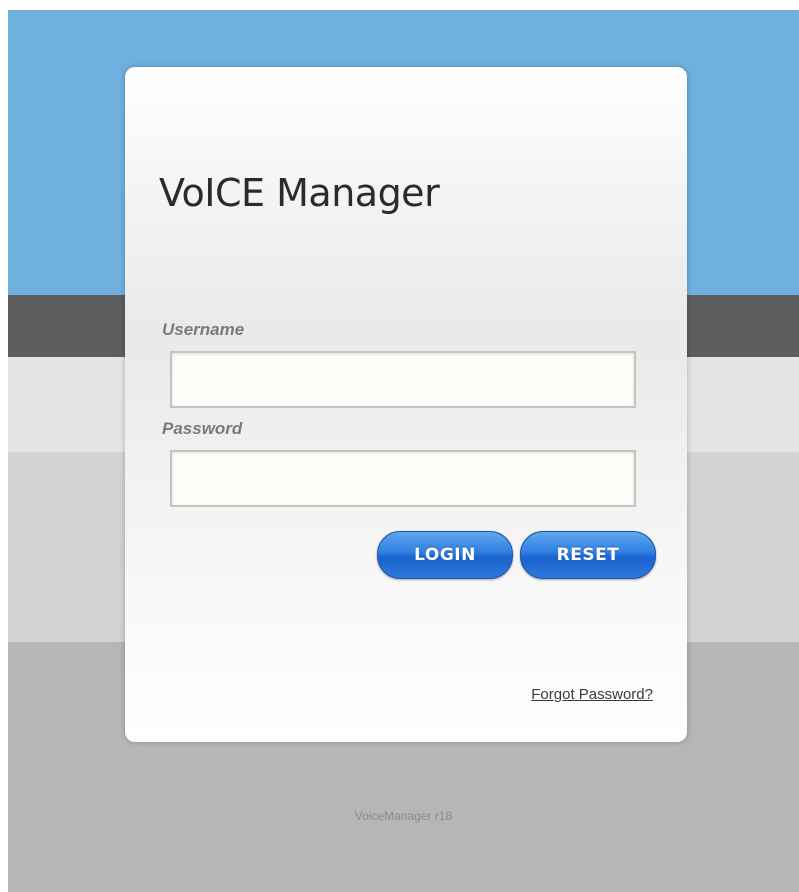 The height and width of the screenshot is (892, 799). Describe the element at coordinates (203, 329) in the screenshot. I see `username-label: Username` at that location.